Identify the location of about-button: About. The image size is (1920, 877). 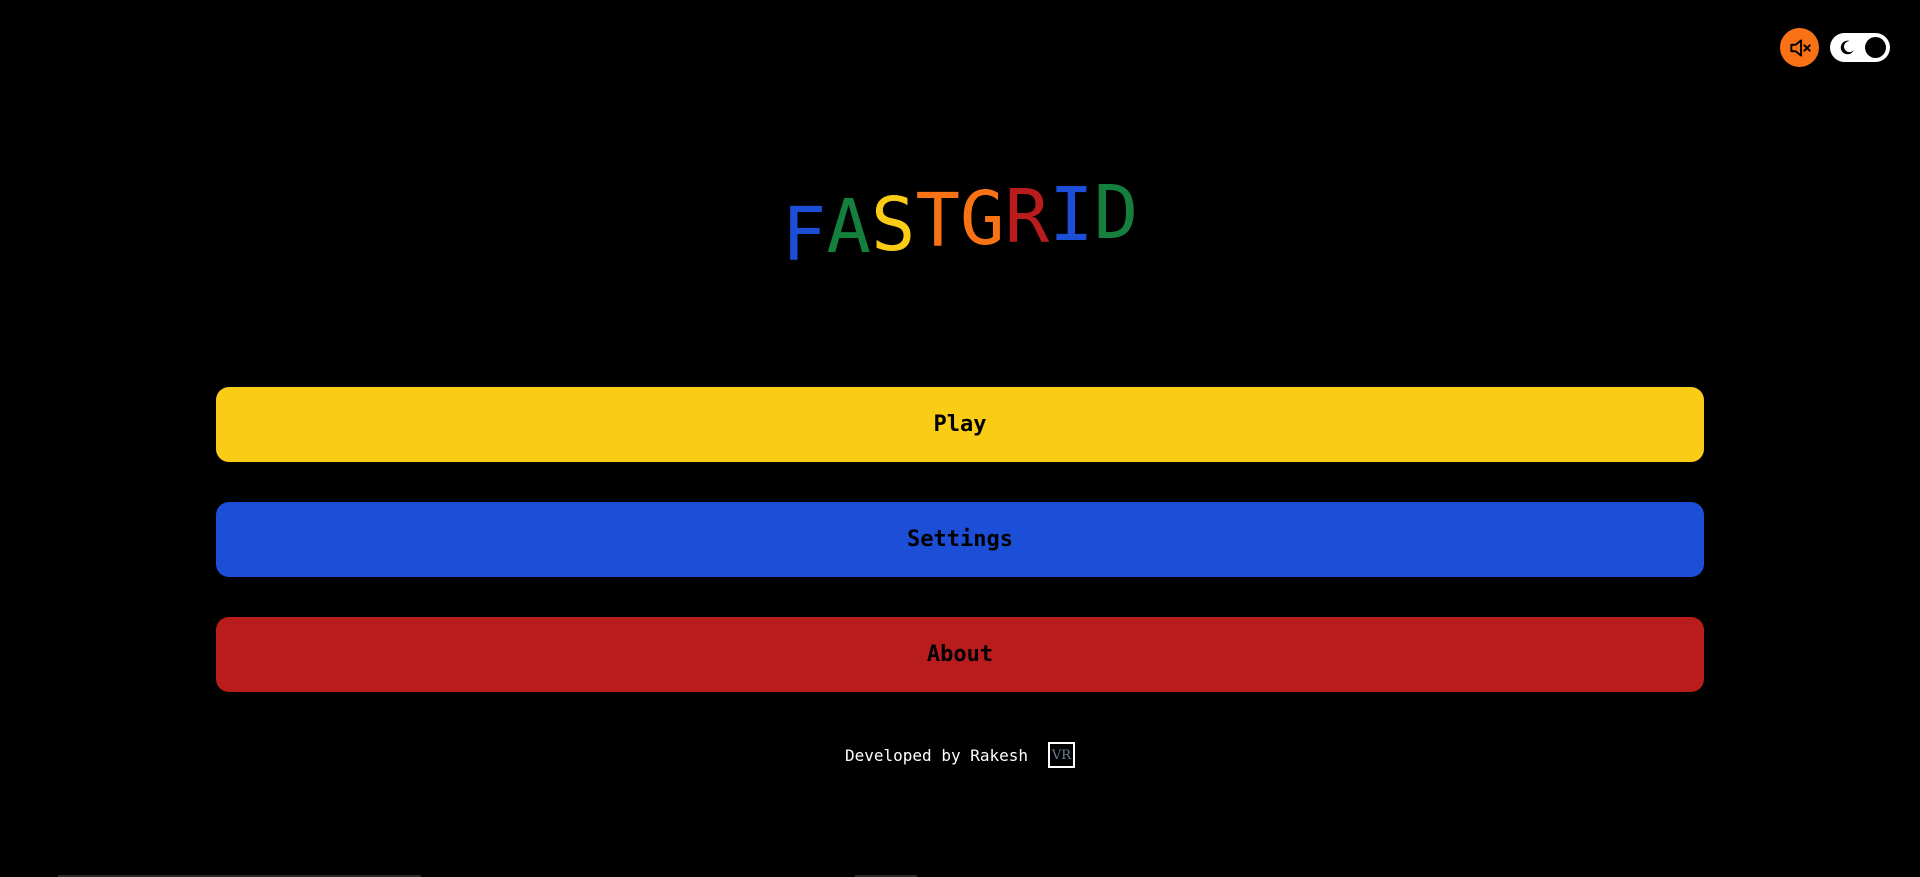
(960, 654).